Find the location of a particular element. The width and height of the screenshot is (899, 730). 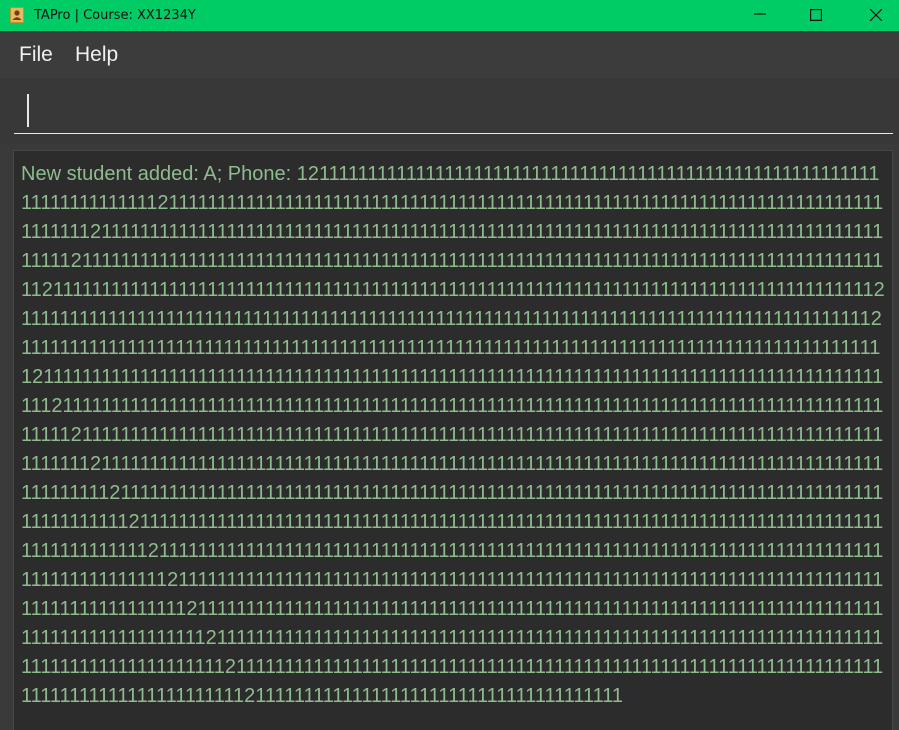

minimize-button is located at coordinates (760, 15).